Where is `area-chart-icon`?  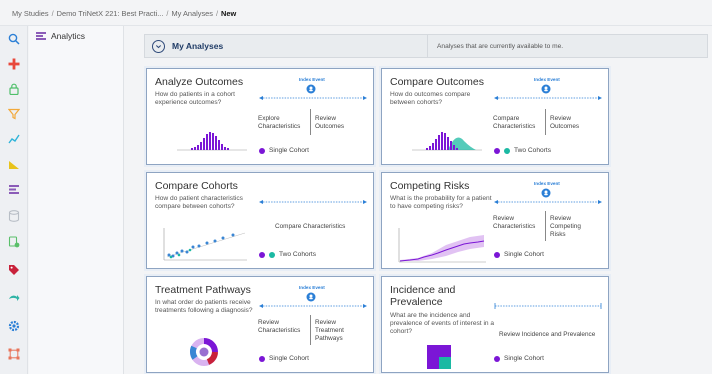
area-chart-icon is located at coordinates (14, 164).